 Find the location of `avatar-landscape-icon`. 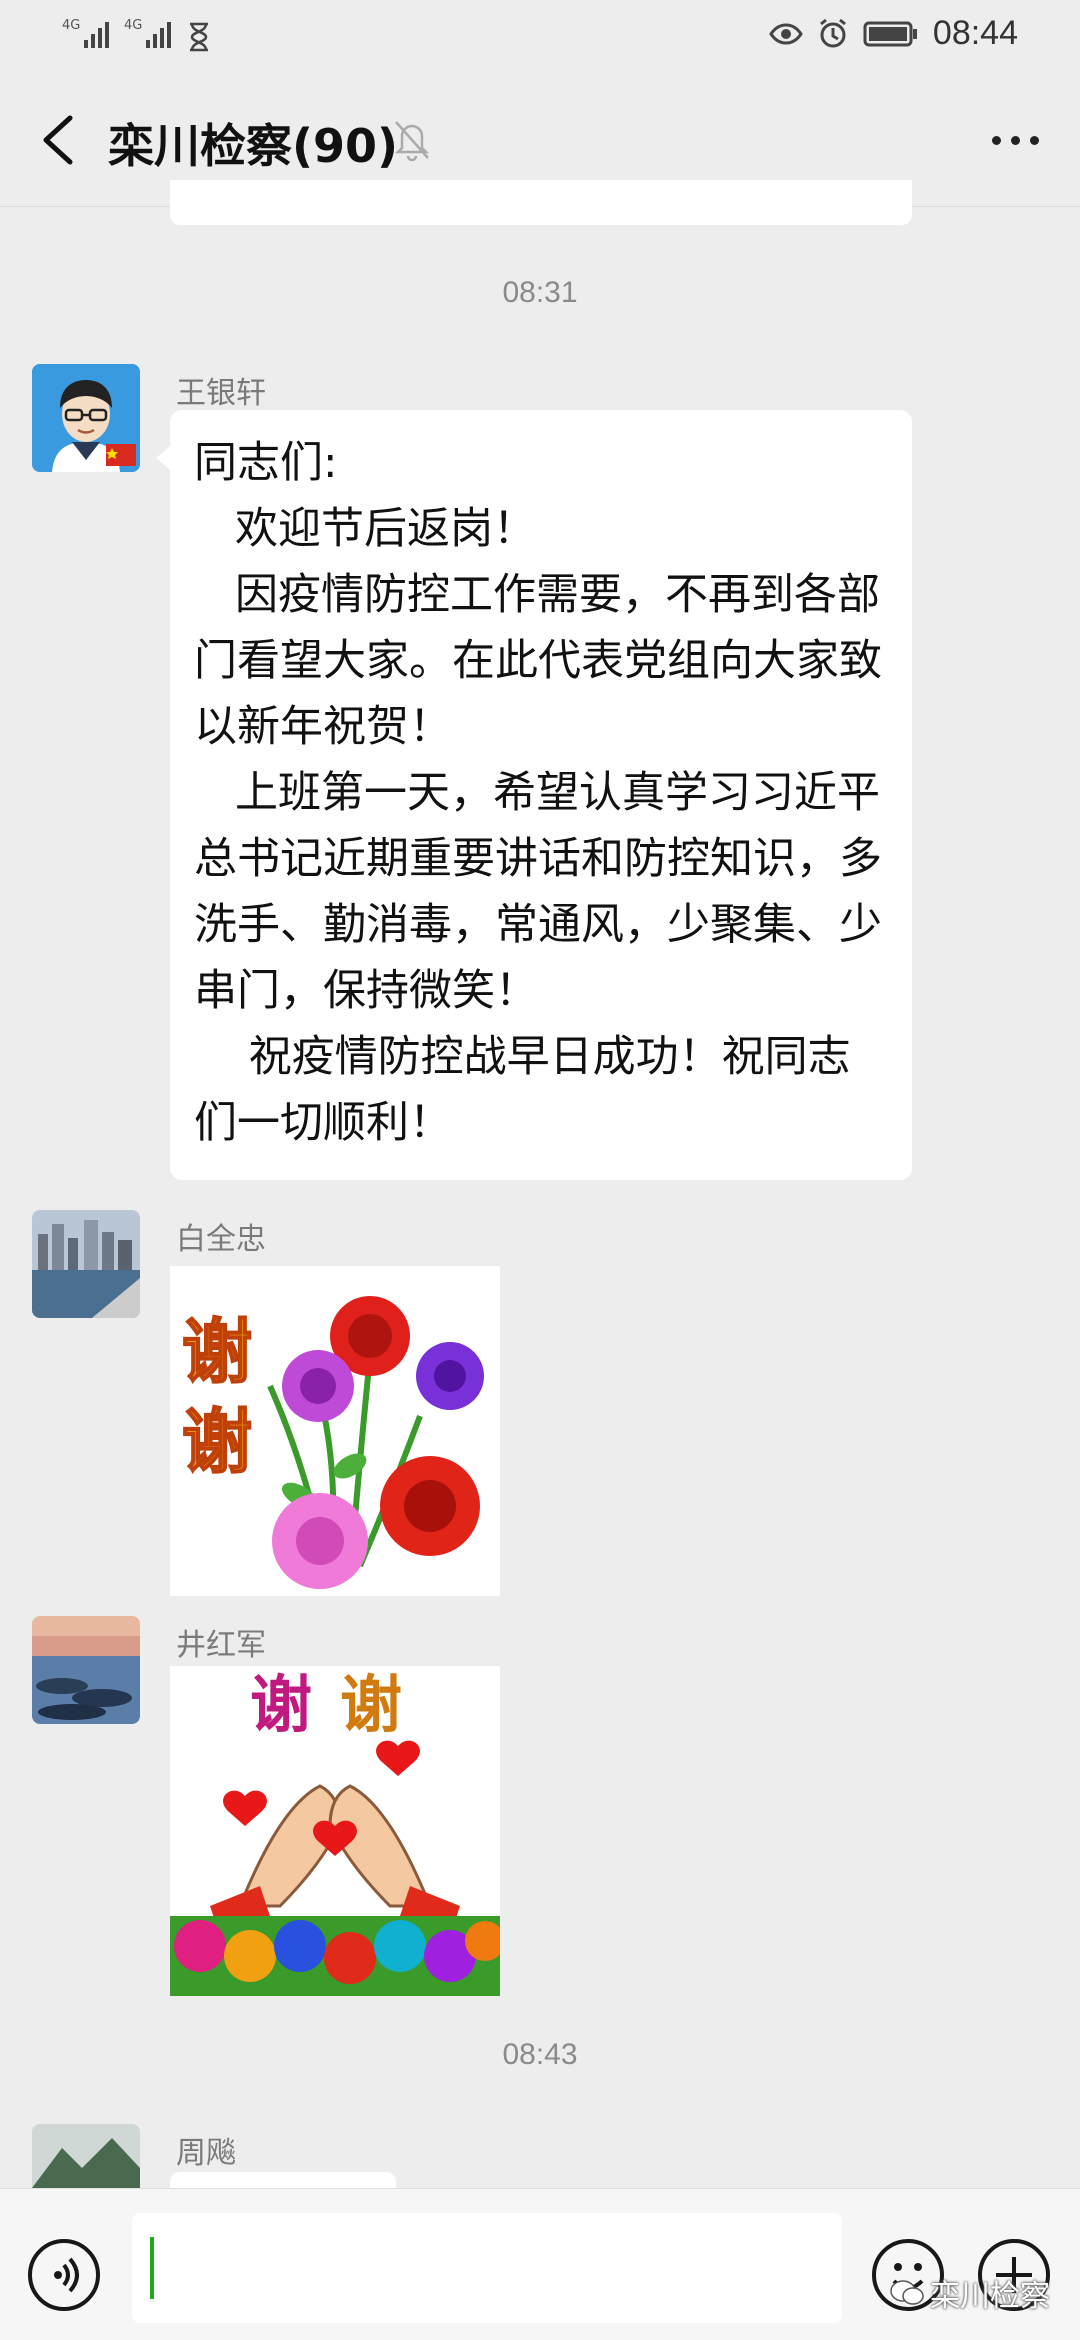

avatar-landscape-icon is located at coordinates (86, 2156).